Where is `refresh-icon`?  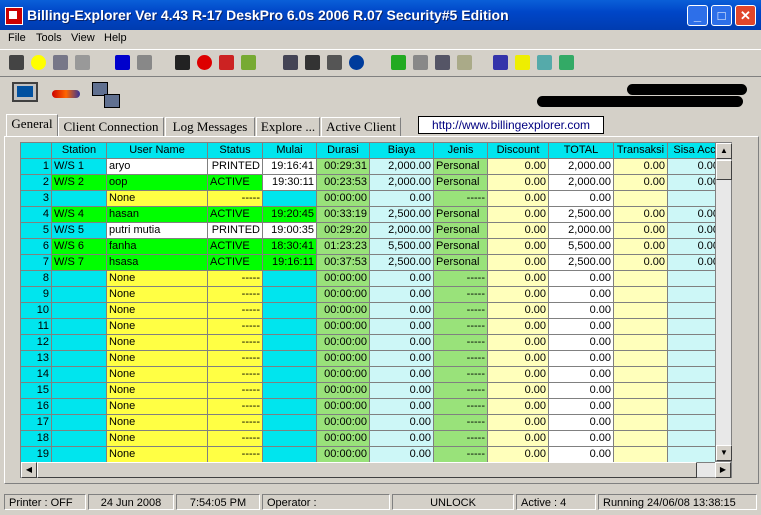 refresh-icon is located at coordinates (566, 63).